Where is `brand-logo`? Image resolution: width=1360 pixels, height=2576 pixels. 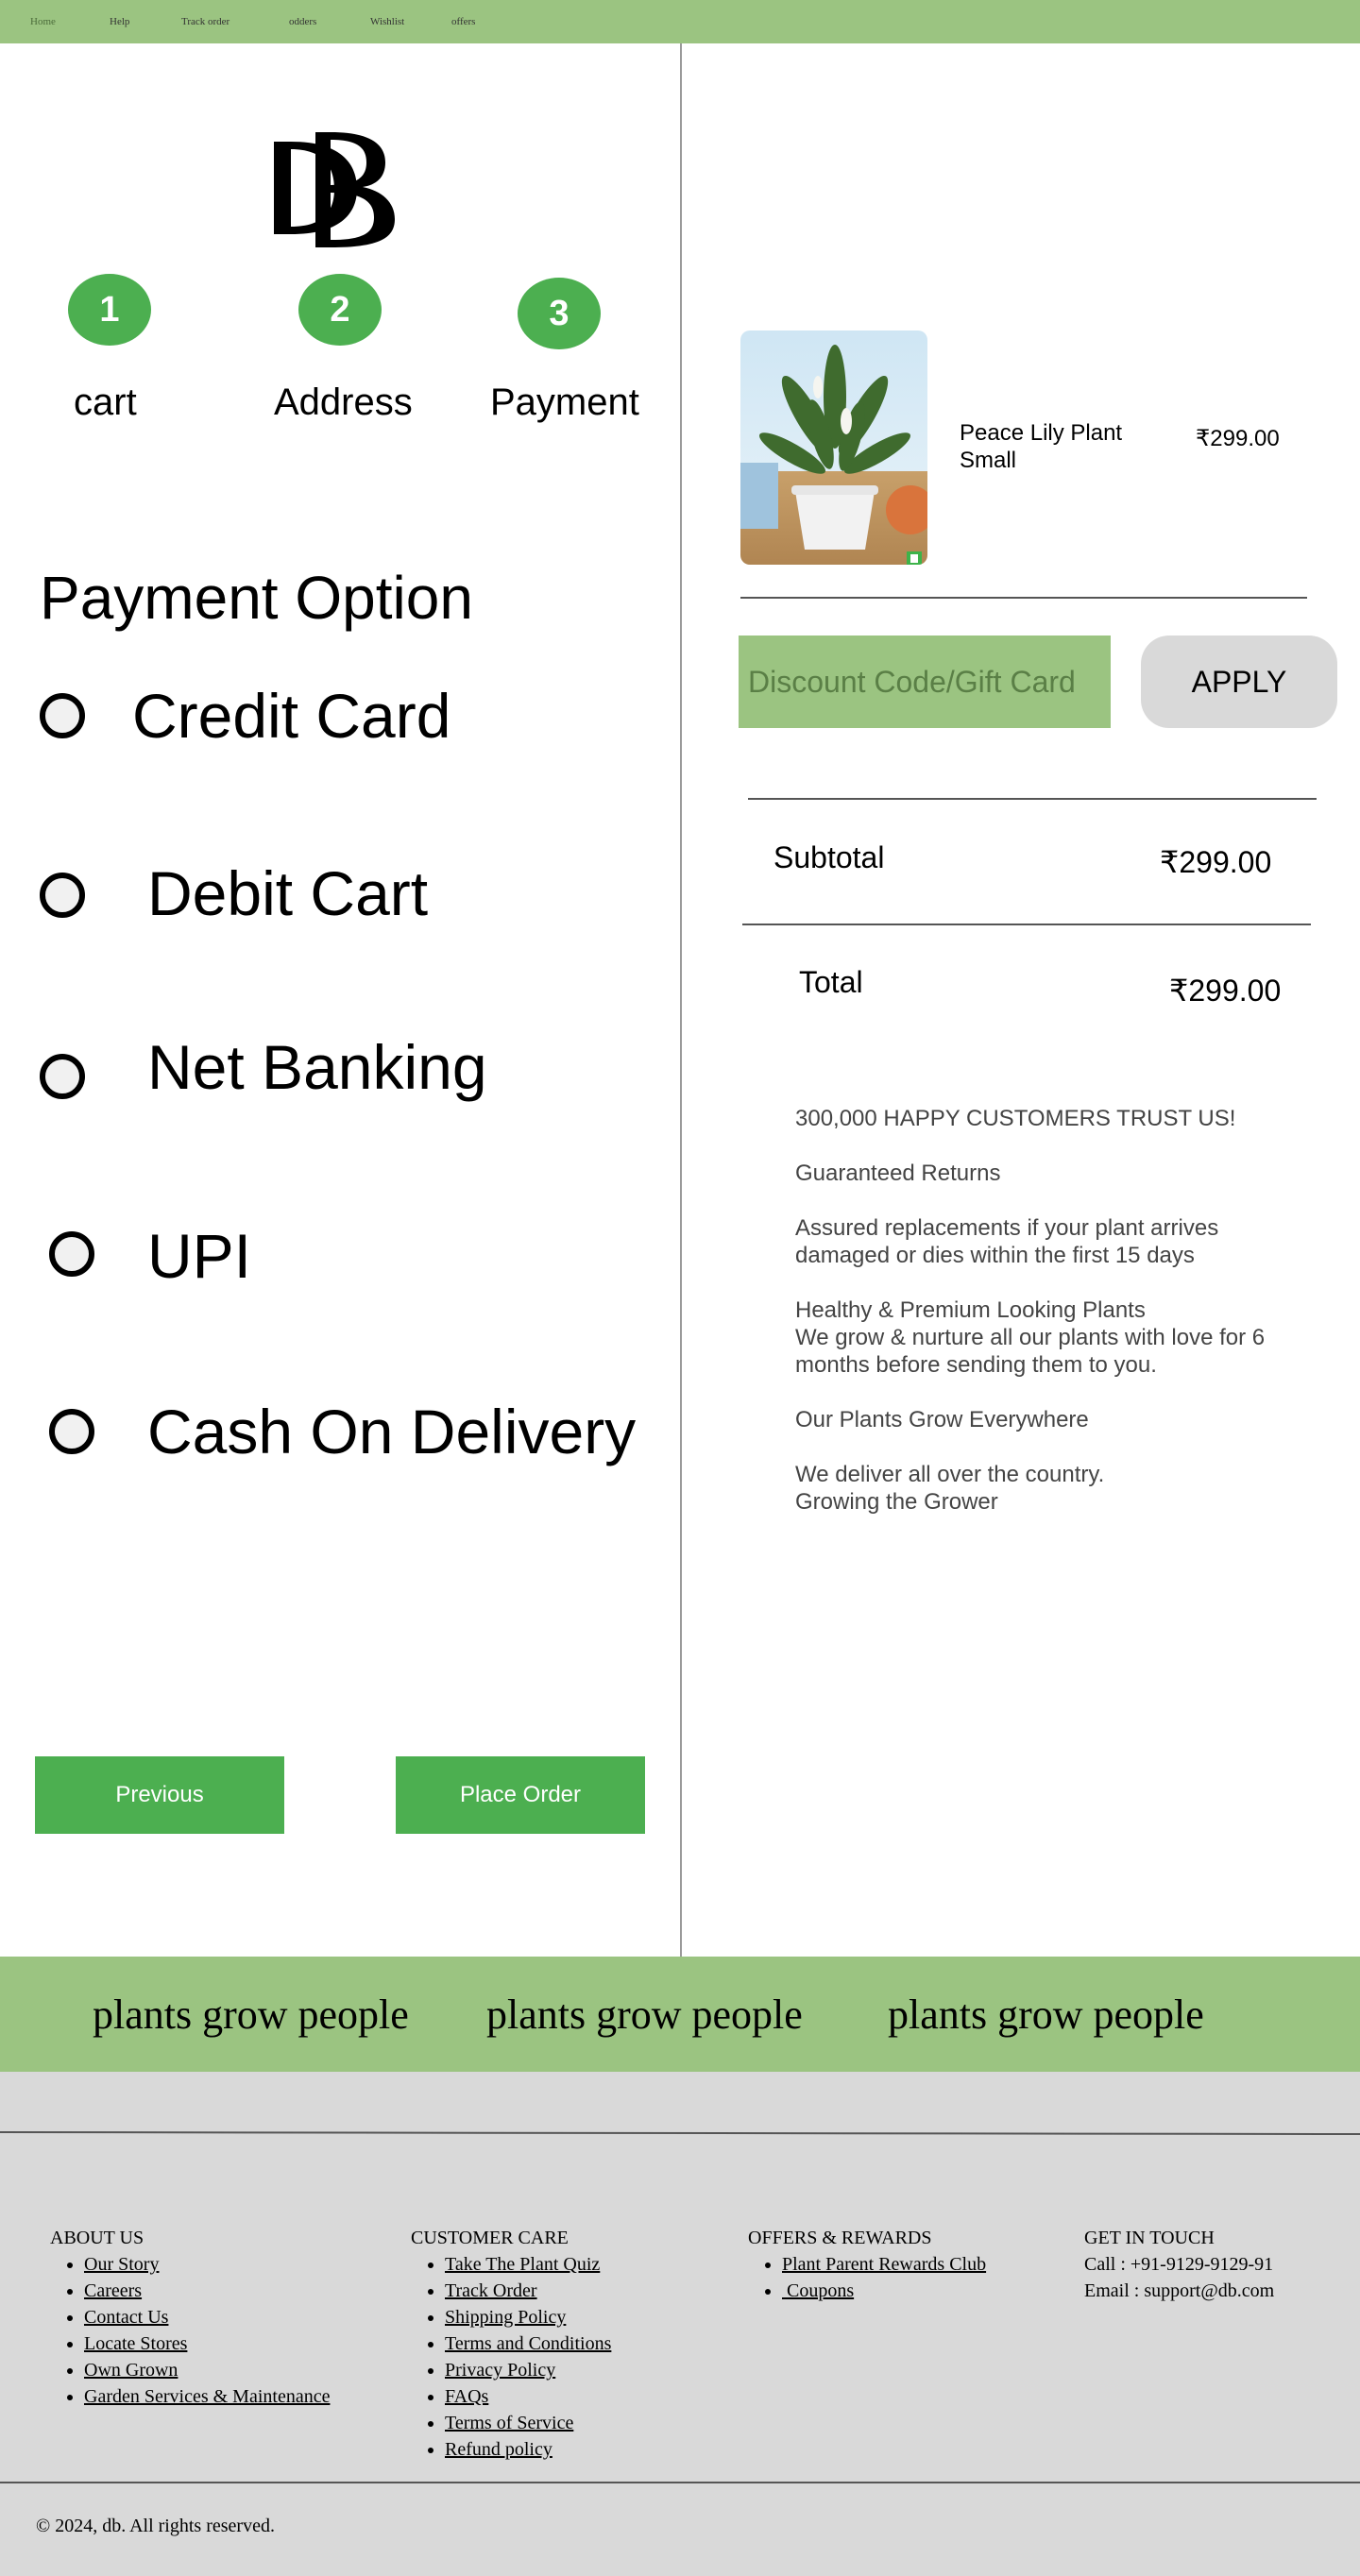
brand-logo is located at coordinates (333, 189).